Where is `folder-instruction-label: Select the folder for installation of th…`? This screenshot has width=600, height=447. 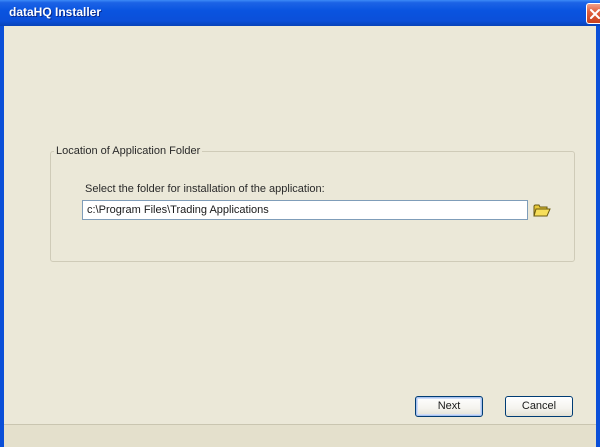 folder-instruction-label: Select the folder for installation of th… is located at coordinates (205, 189).